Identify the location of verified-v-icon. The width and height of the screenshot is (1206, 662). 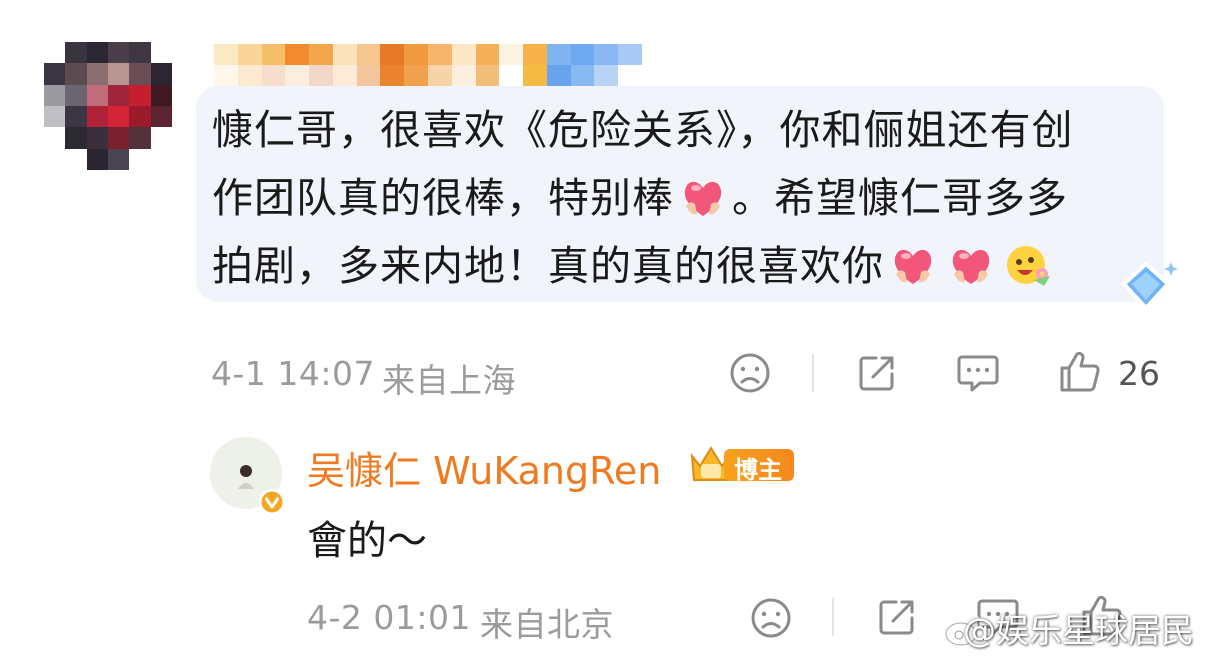
(272, 502).